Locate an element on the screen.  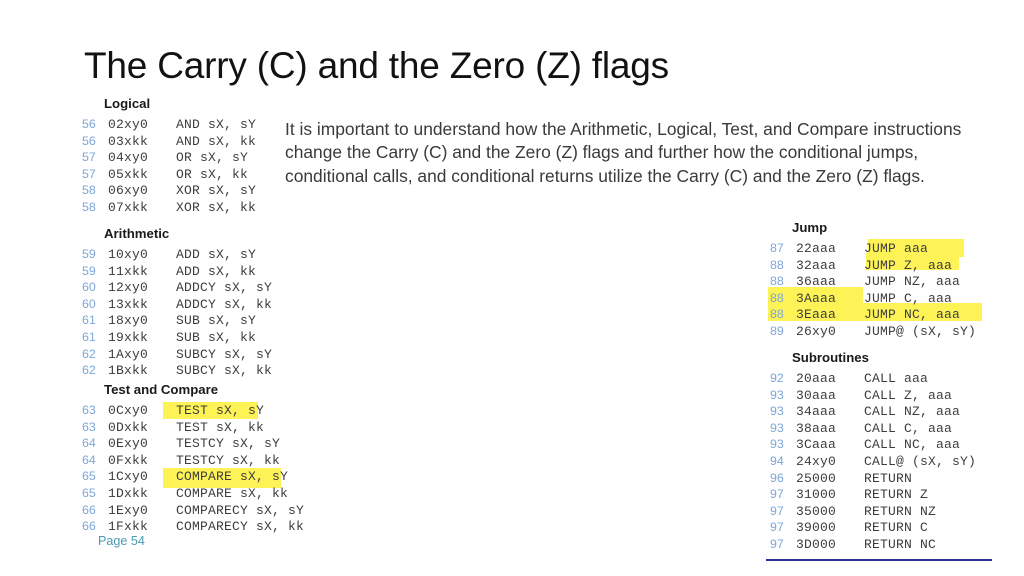
instruction-row: 93 34aaa CALL NZ, aaa is located at coordinates (873, 412).